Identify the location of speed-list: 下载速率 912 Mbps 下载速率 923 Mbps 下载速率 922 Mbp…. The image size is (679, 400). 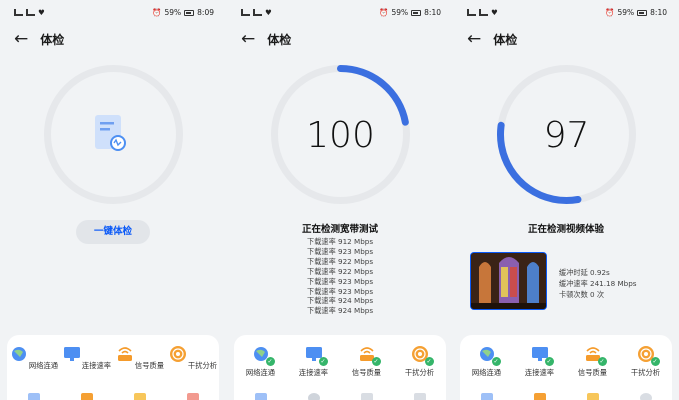
(340, 276).